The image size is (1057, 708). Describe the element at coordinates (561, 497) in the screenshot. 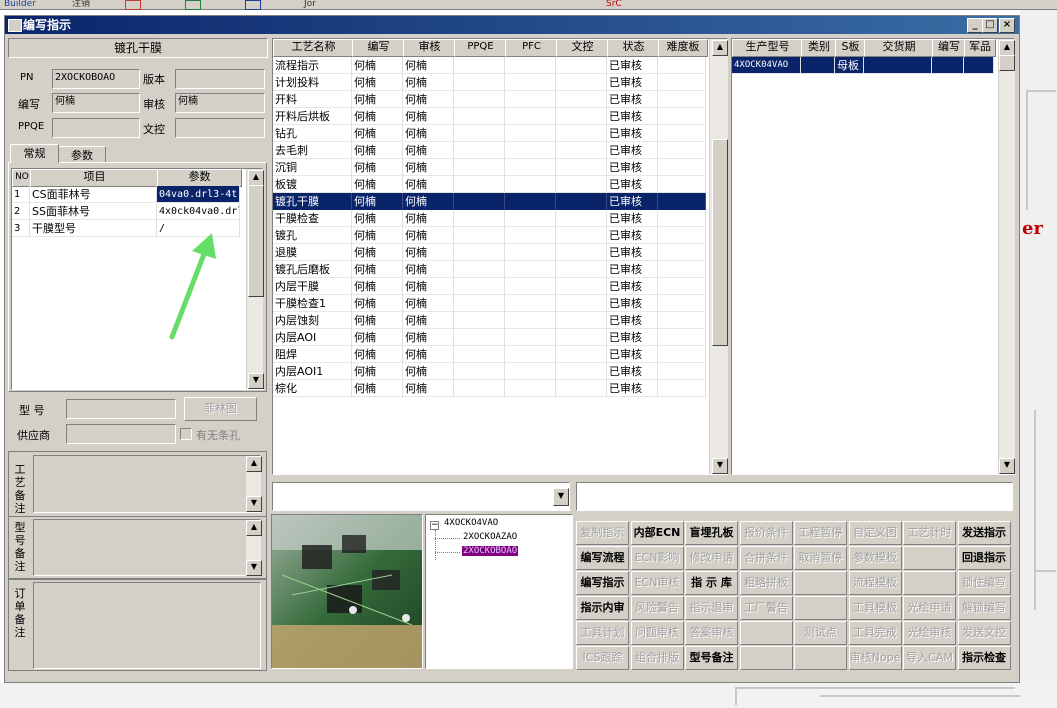

I see `chevron-down-icon: ▼` at that location.